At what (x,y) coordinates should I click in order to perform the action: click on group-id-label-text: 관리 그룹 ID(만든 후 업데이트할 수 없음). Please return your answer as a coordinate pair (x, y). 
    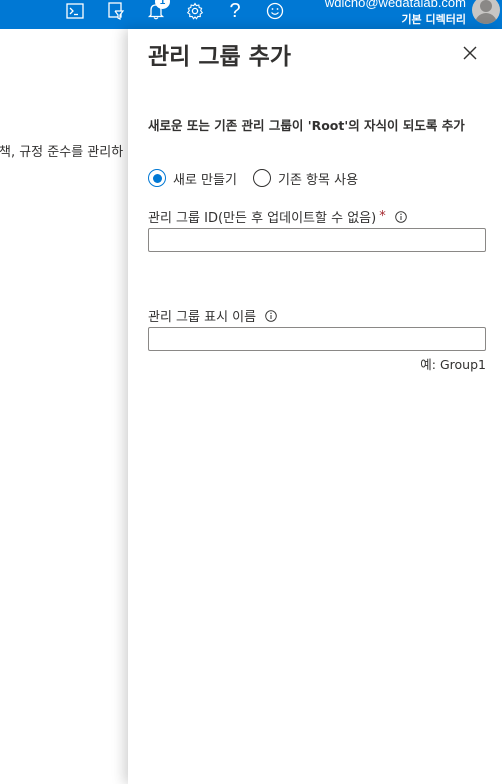
    Looking at the image, I should click on (262, 218).